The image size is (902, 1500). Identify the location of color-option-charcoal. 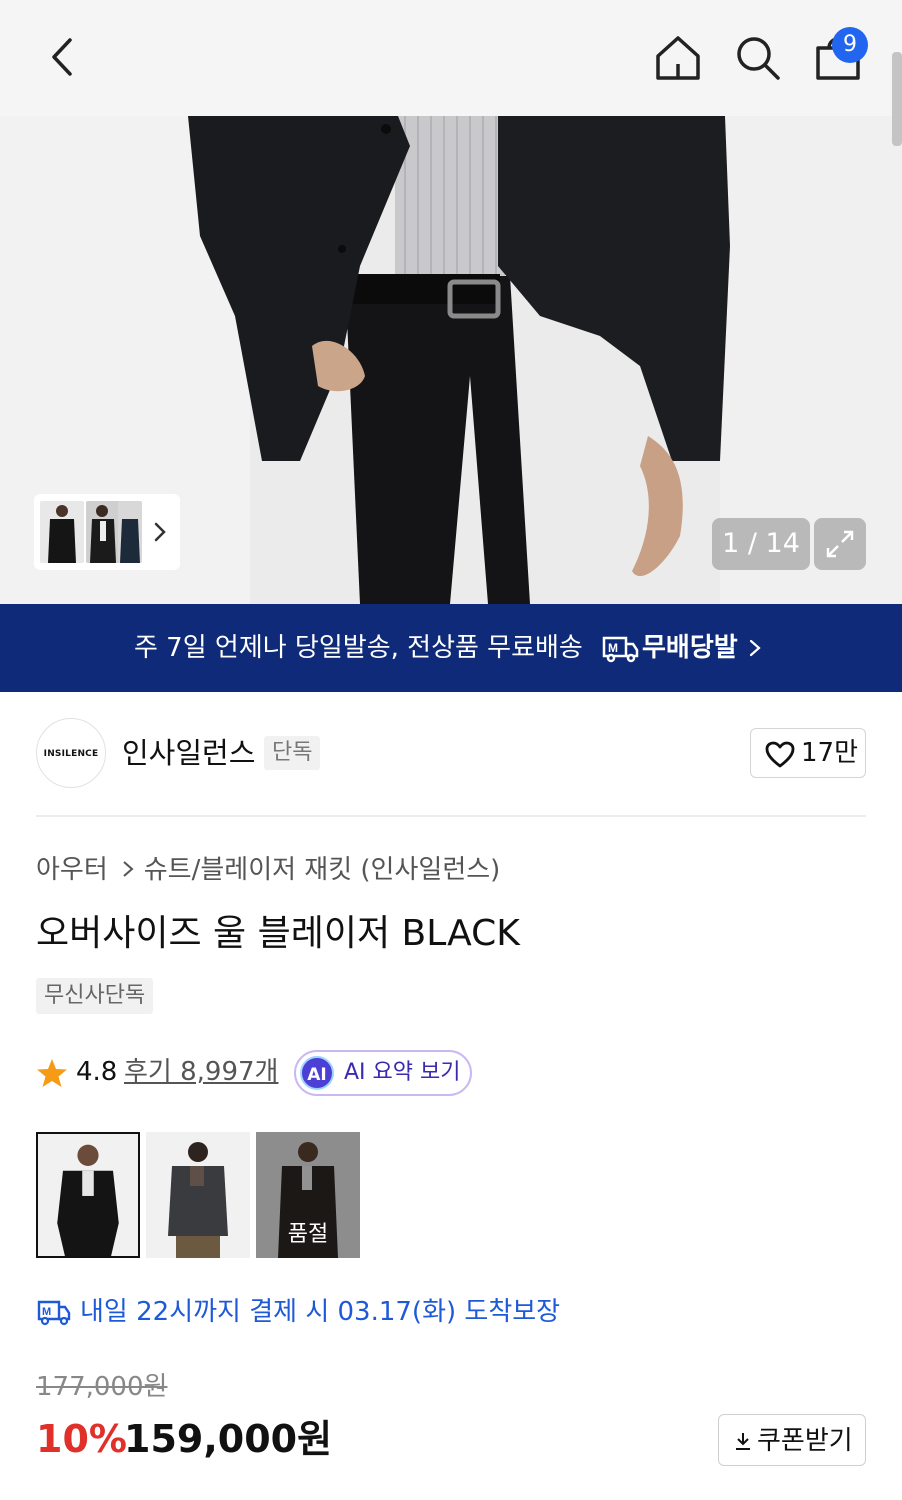
(198, 1195).